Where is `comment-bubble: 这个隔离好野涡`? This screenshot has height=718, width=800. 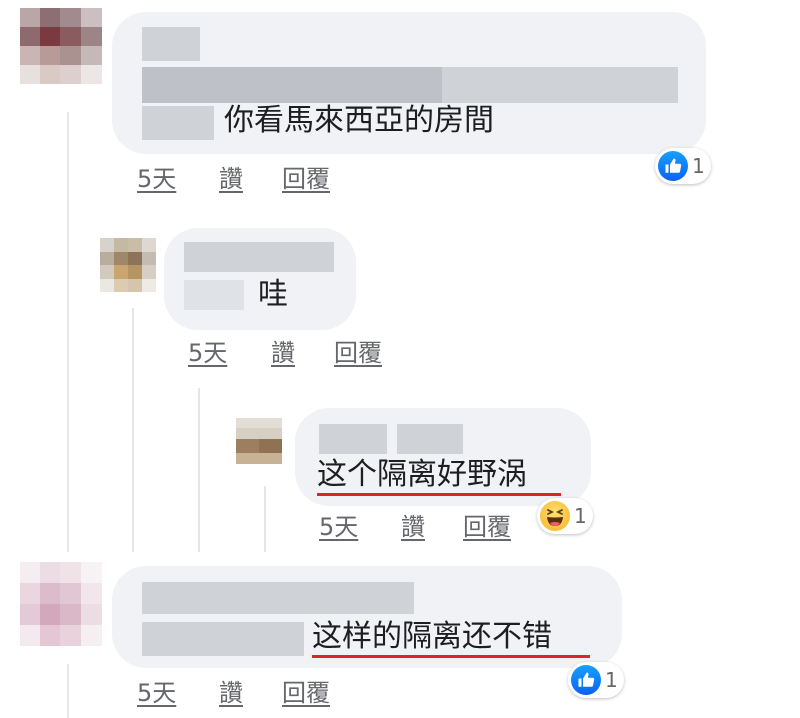 comment-bubble: 这个隔离好野涡 is located at coordinates (443, 457).